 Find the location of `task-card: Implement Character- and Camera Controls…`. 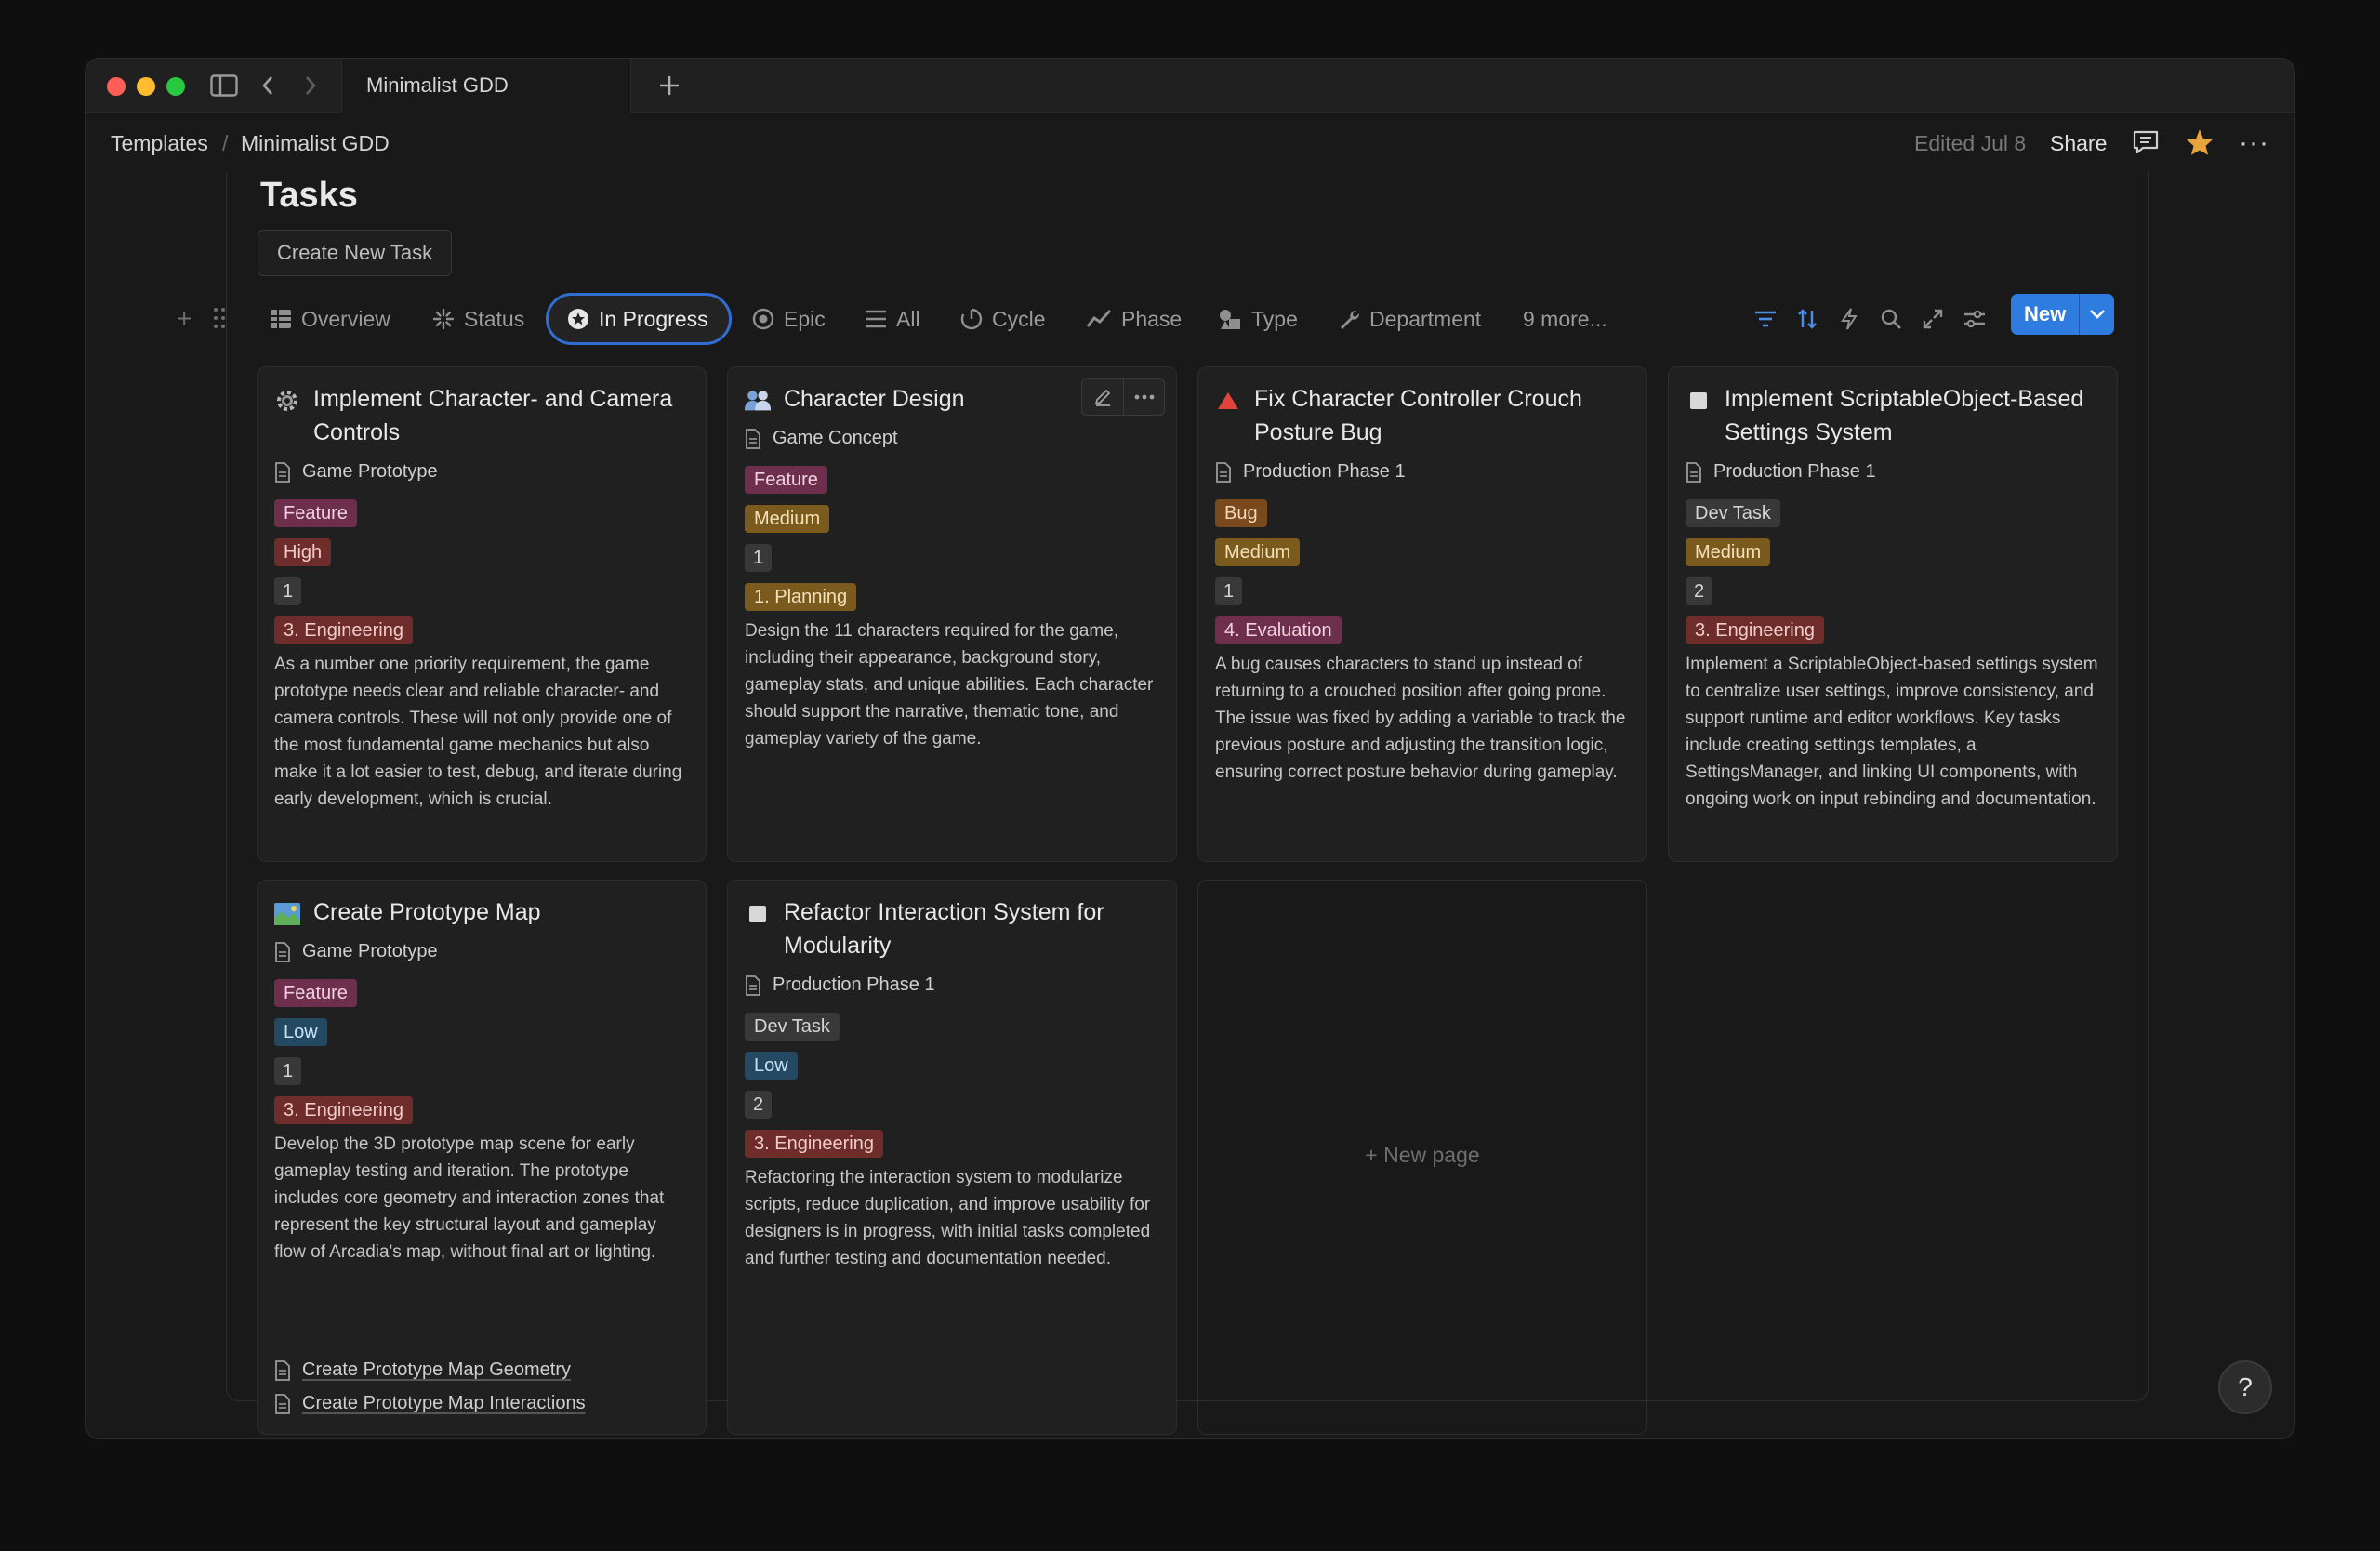

task-card: Implement Character- and Camera Controls… is located at coordinates (482, 614).